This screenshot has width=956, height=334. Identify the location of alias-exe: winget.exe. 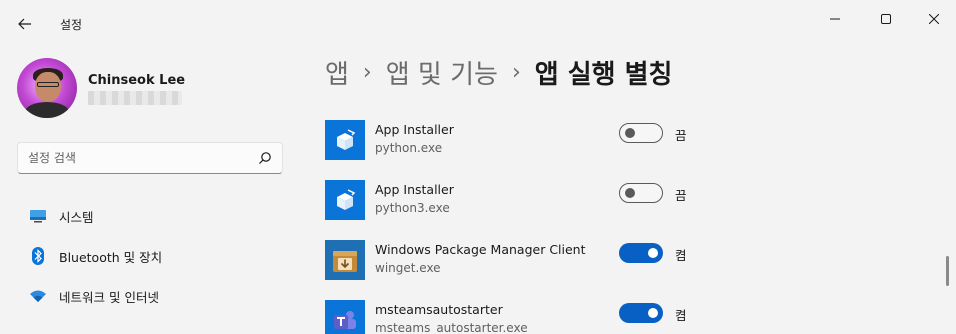
(408, 268).